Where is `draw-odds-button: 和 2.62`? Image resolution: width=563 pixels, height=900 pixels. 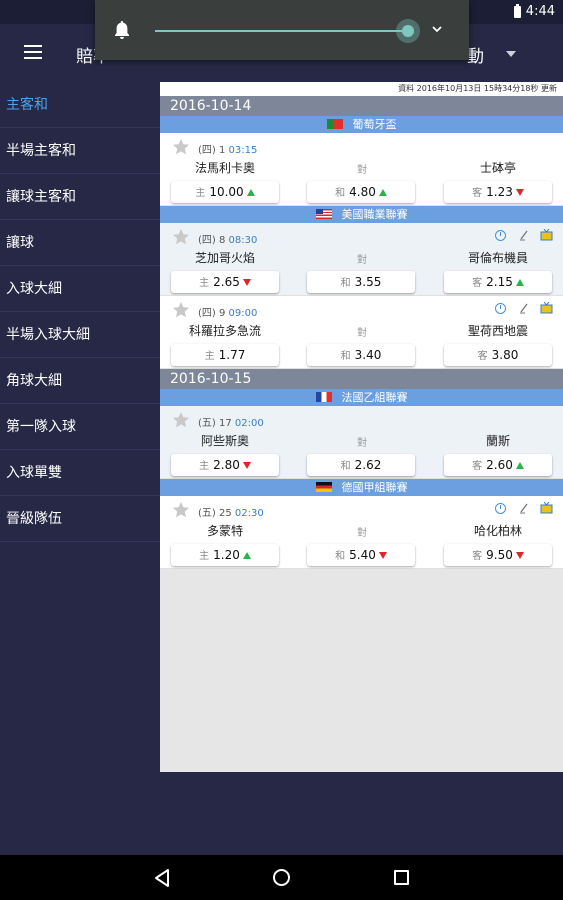 draw-odds-button: 和 2.62 is located at coordinates (361, 465).